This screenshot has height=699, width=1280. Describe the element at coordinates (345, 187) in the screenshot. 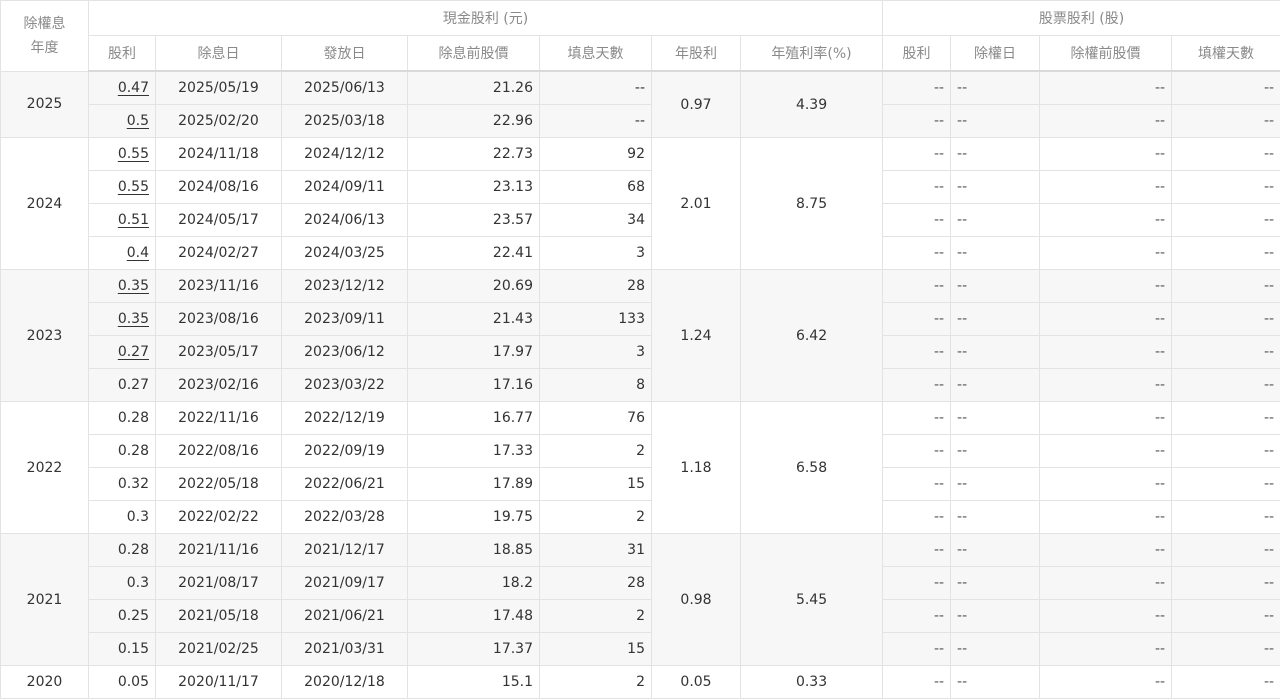

I see `payment-date-cell: 2024/09/11` at that location.